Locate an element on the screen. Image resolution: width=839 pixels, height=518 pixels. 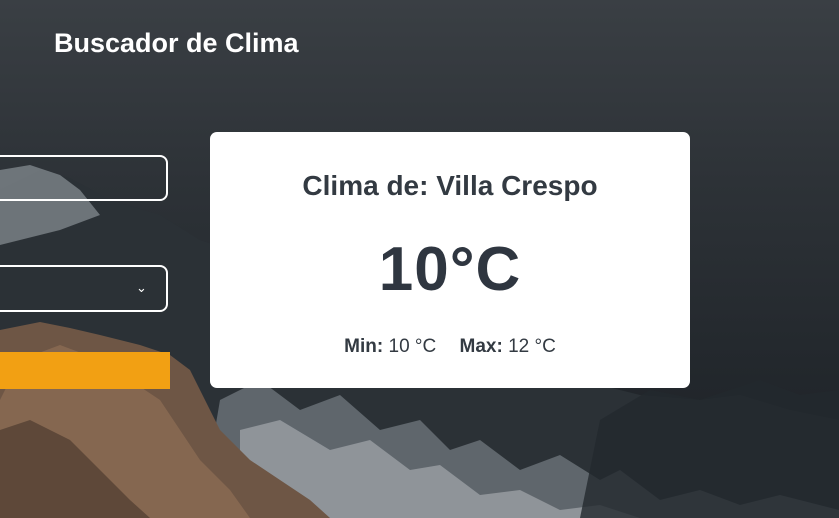
min-max-row: Min: 10 °C Max: 12 °C is located at coordinates (450, 347).